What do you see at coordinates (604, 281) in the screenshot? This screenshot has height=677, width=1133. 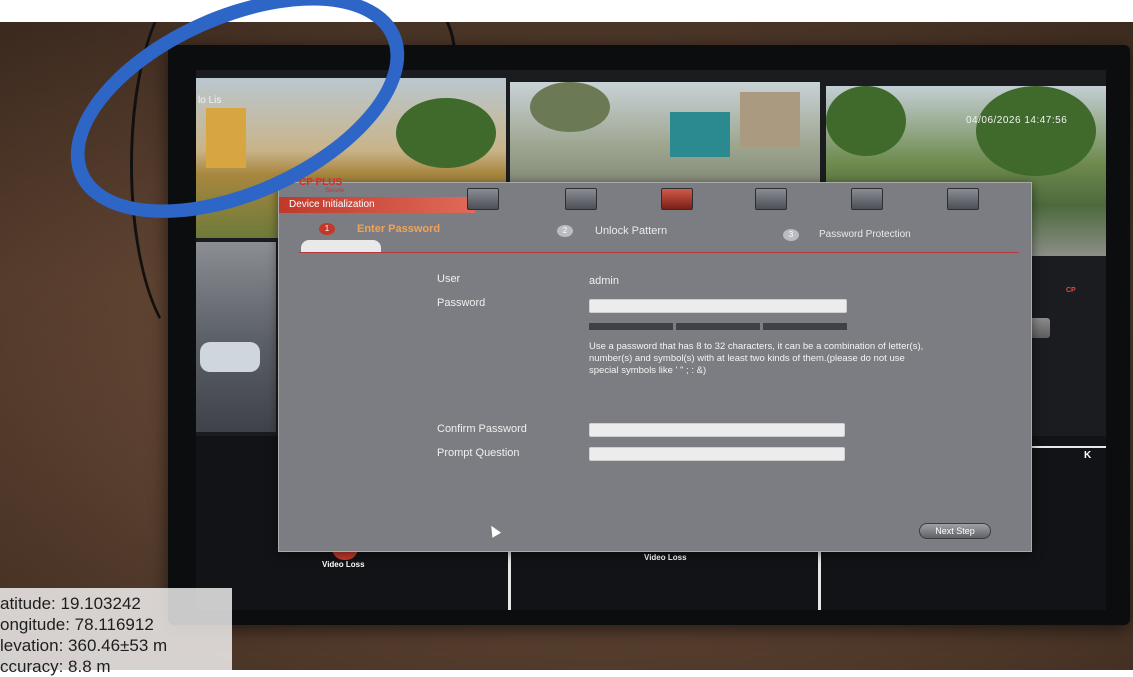 I see `user-value: admin` at bounding box center [604, 281].